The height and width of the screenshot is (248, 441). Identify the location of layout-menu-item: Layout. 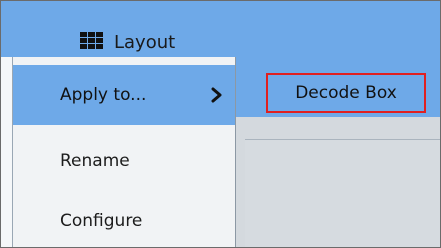
(127, 43).